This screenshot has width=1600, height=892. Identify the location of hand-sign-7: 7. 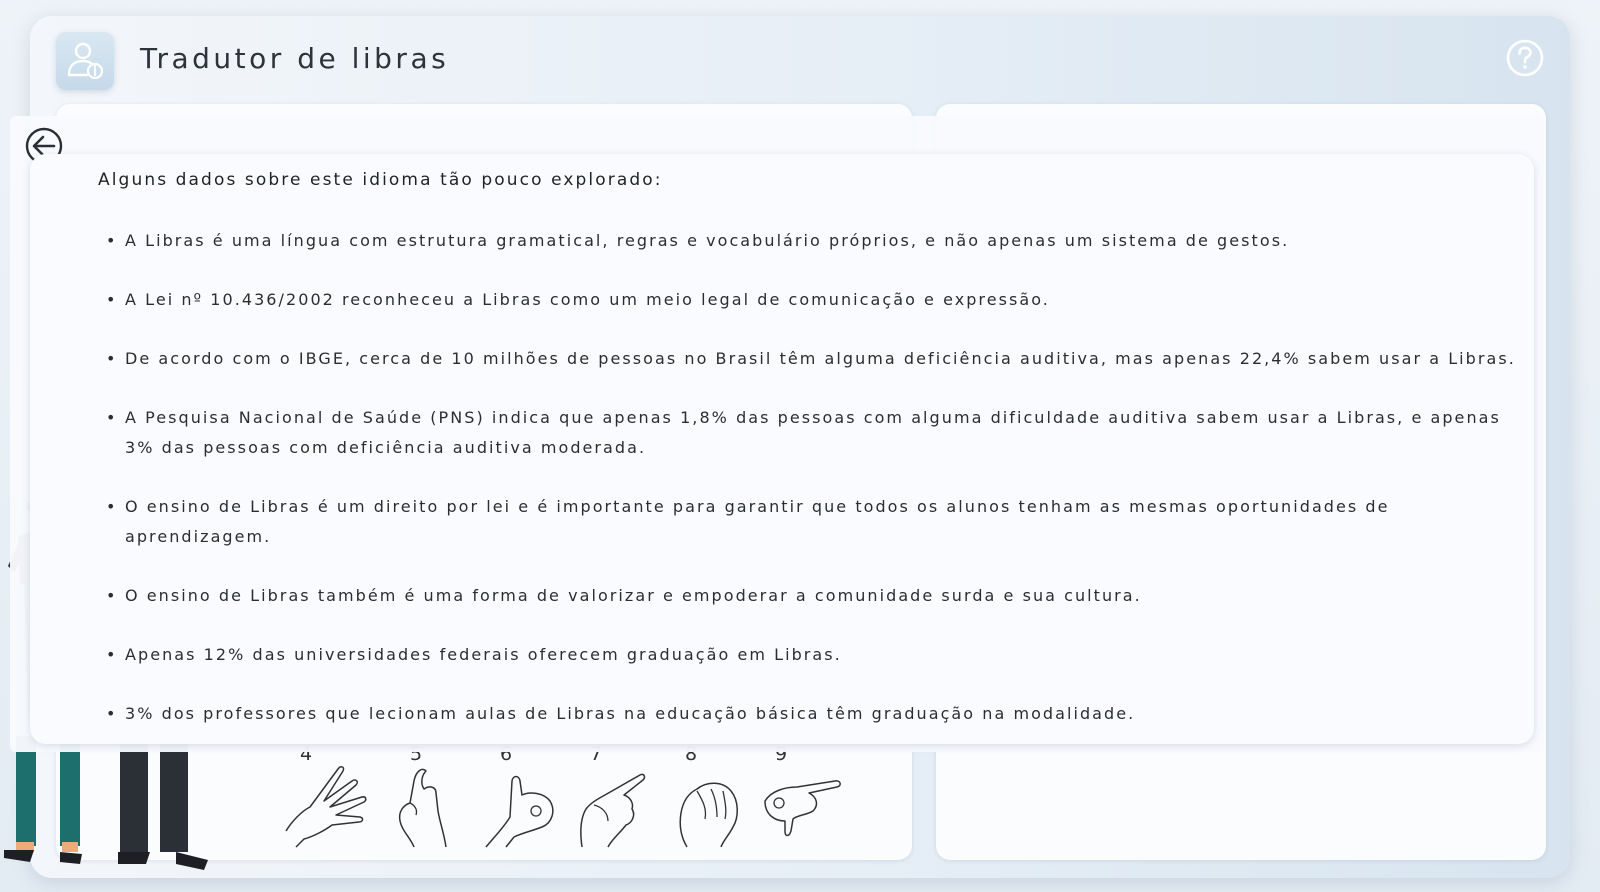
(617, 799).